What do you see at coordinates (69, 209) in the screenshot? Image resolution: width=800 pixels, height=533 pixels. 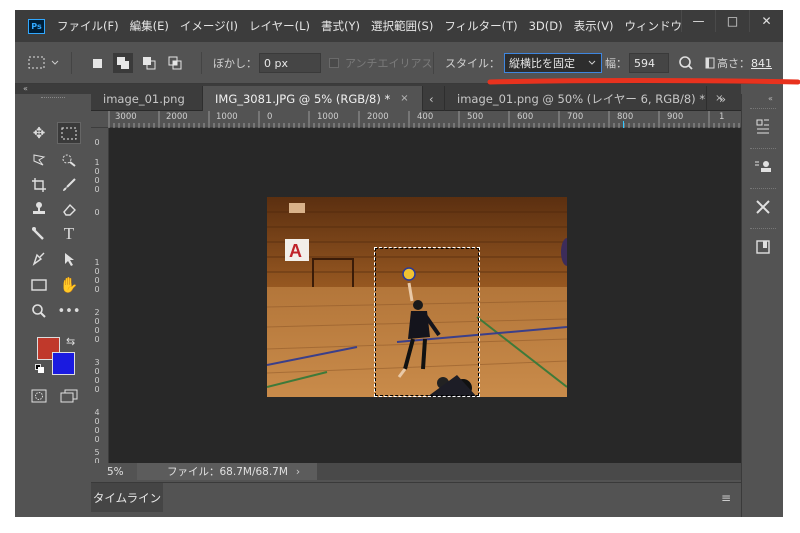 I see `eraser-tool-icon` at bounding box center [69, 209].